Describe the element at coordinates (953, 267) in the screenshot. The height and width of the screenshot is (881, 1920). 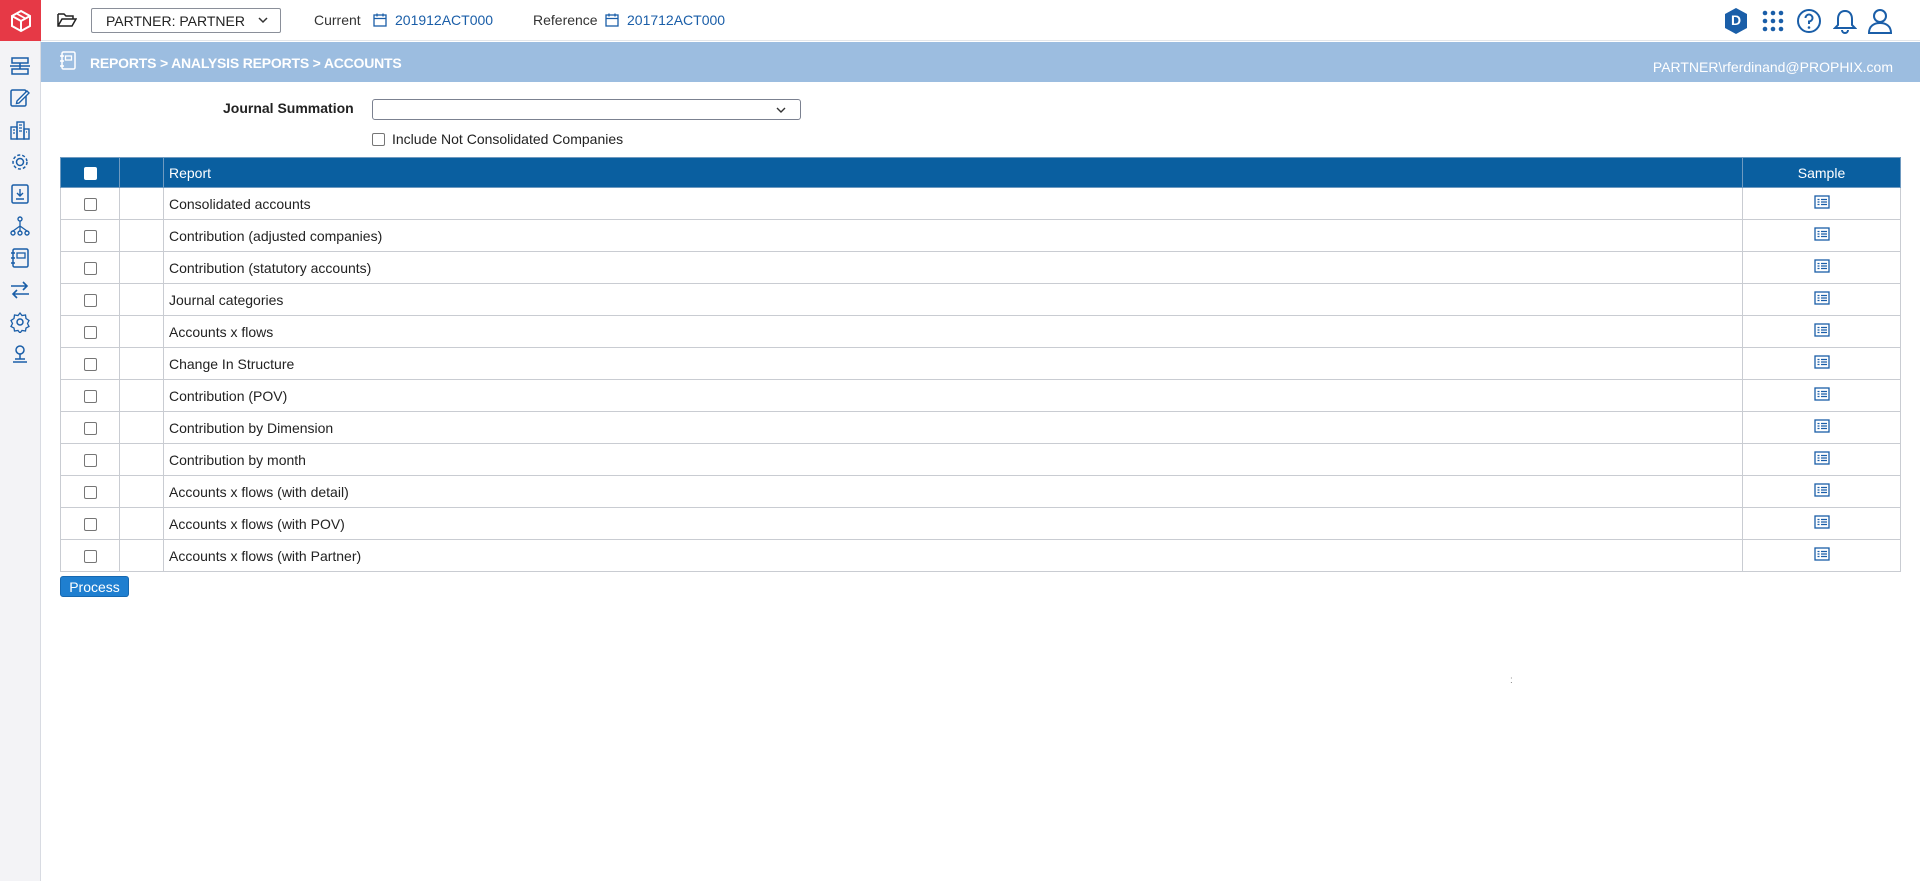
I see `report-name: Contribution (statutory accounts)` at that location.